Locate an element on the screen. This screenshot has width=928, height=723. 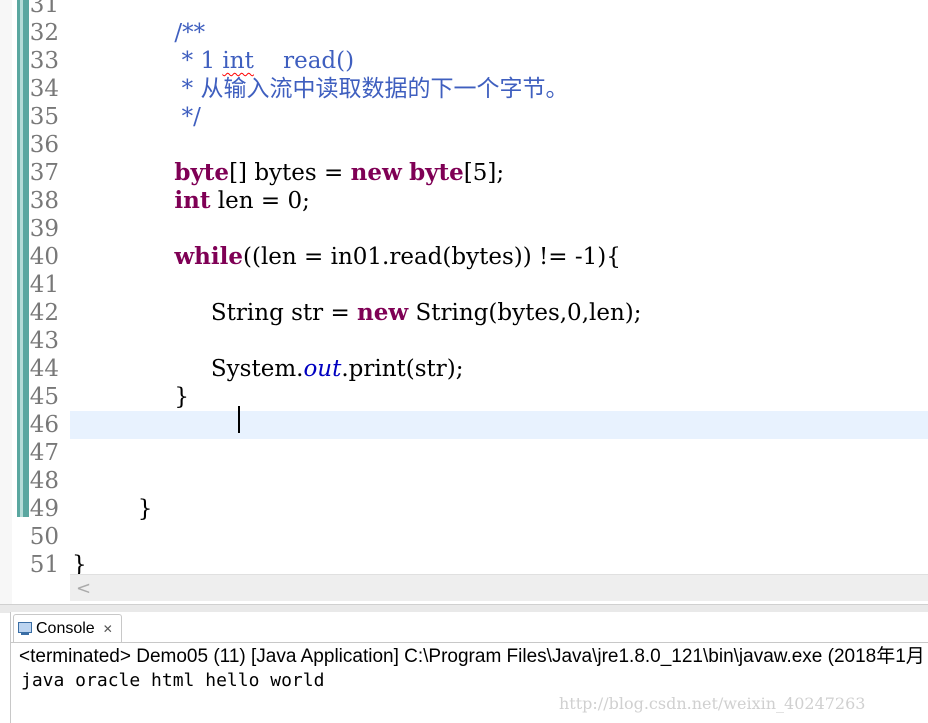
code-text: while((len = in01.read(bytes)) != -1){ is located at coordinates (346, 257).